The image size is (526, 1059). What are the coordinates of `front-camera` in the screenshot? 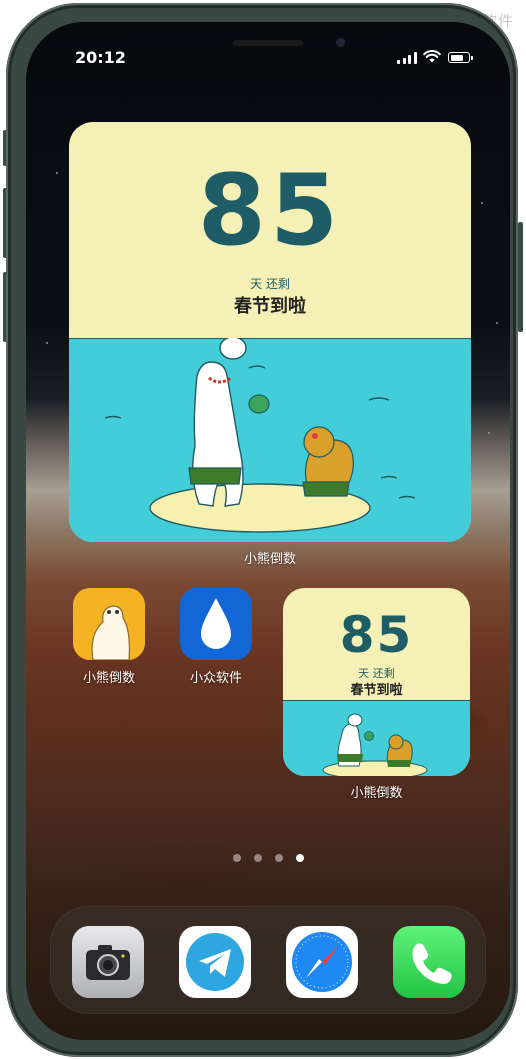 It's located at (340, 42).